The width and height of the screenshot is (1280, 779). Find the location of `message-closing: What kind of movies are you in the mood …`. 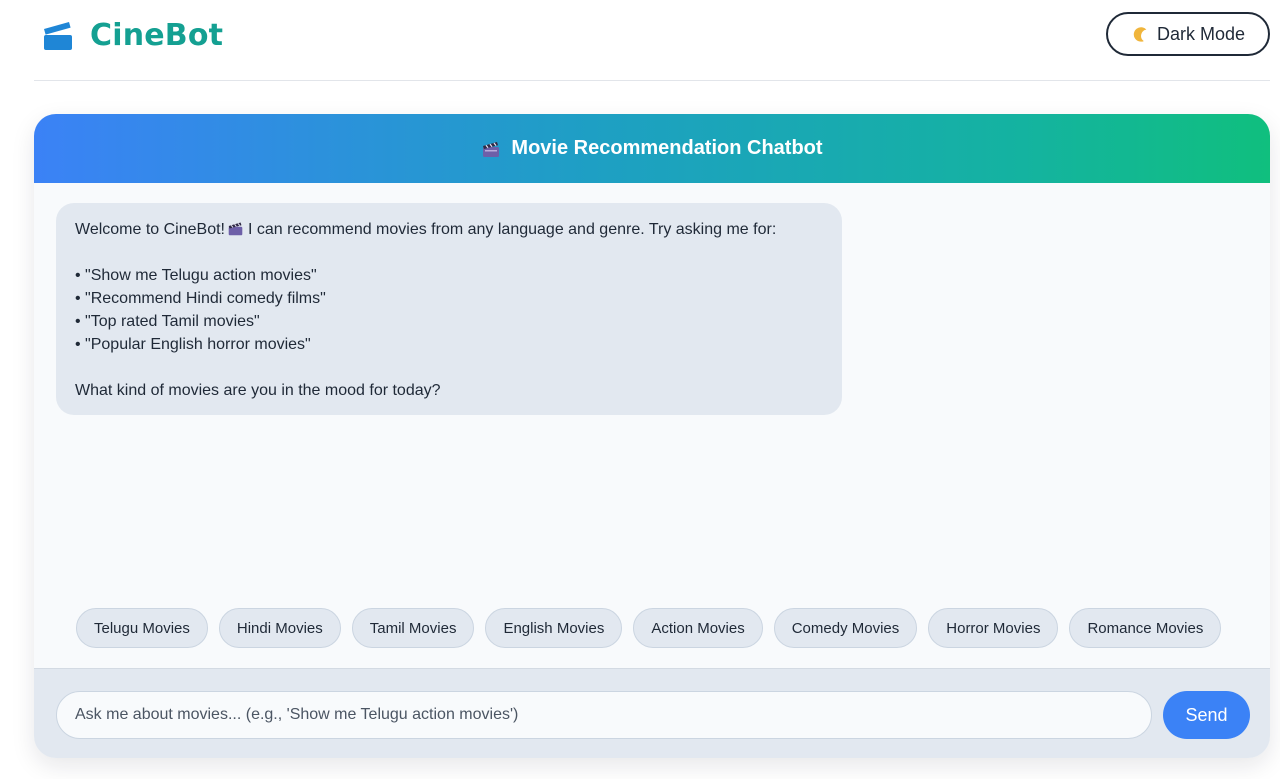

message-closing: What kind of movies are you in the mood … is located at coordinates (258, 390).